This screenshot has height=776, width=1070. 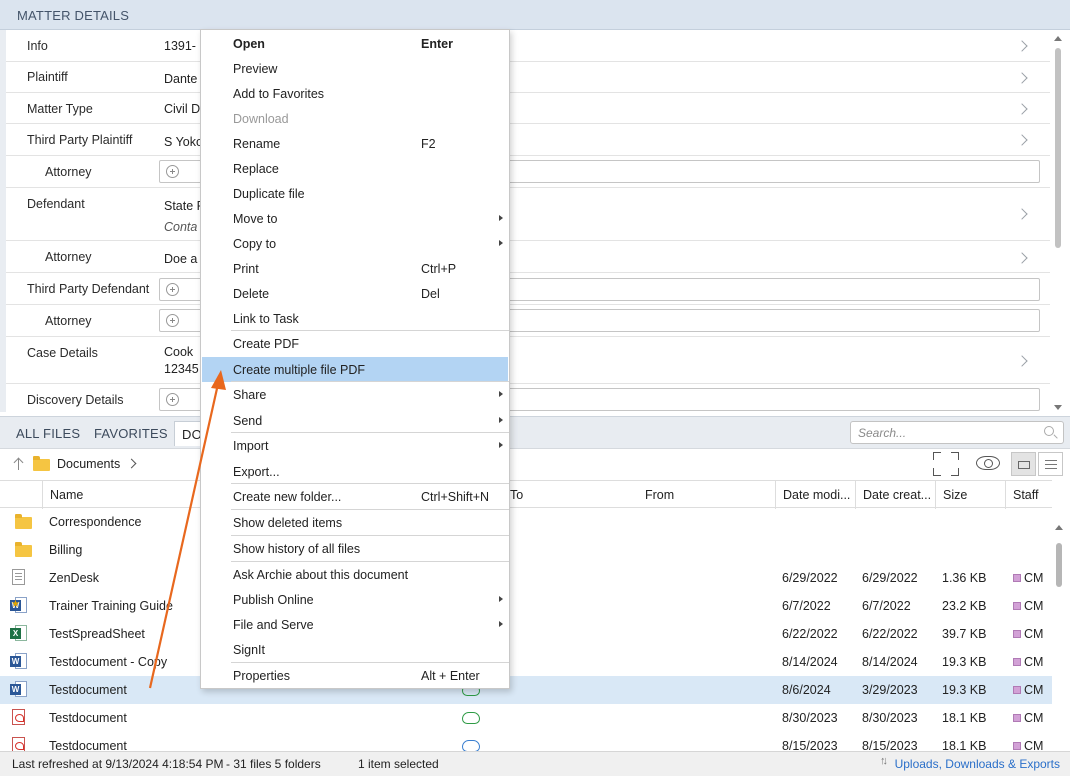 What do you see at coordinates (890, 718) in the screenshot?
I see `date-created: 8/30/2023` at bounding box center [890, 718].